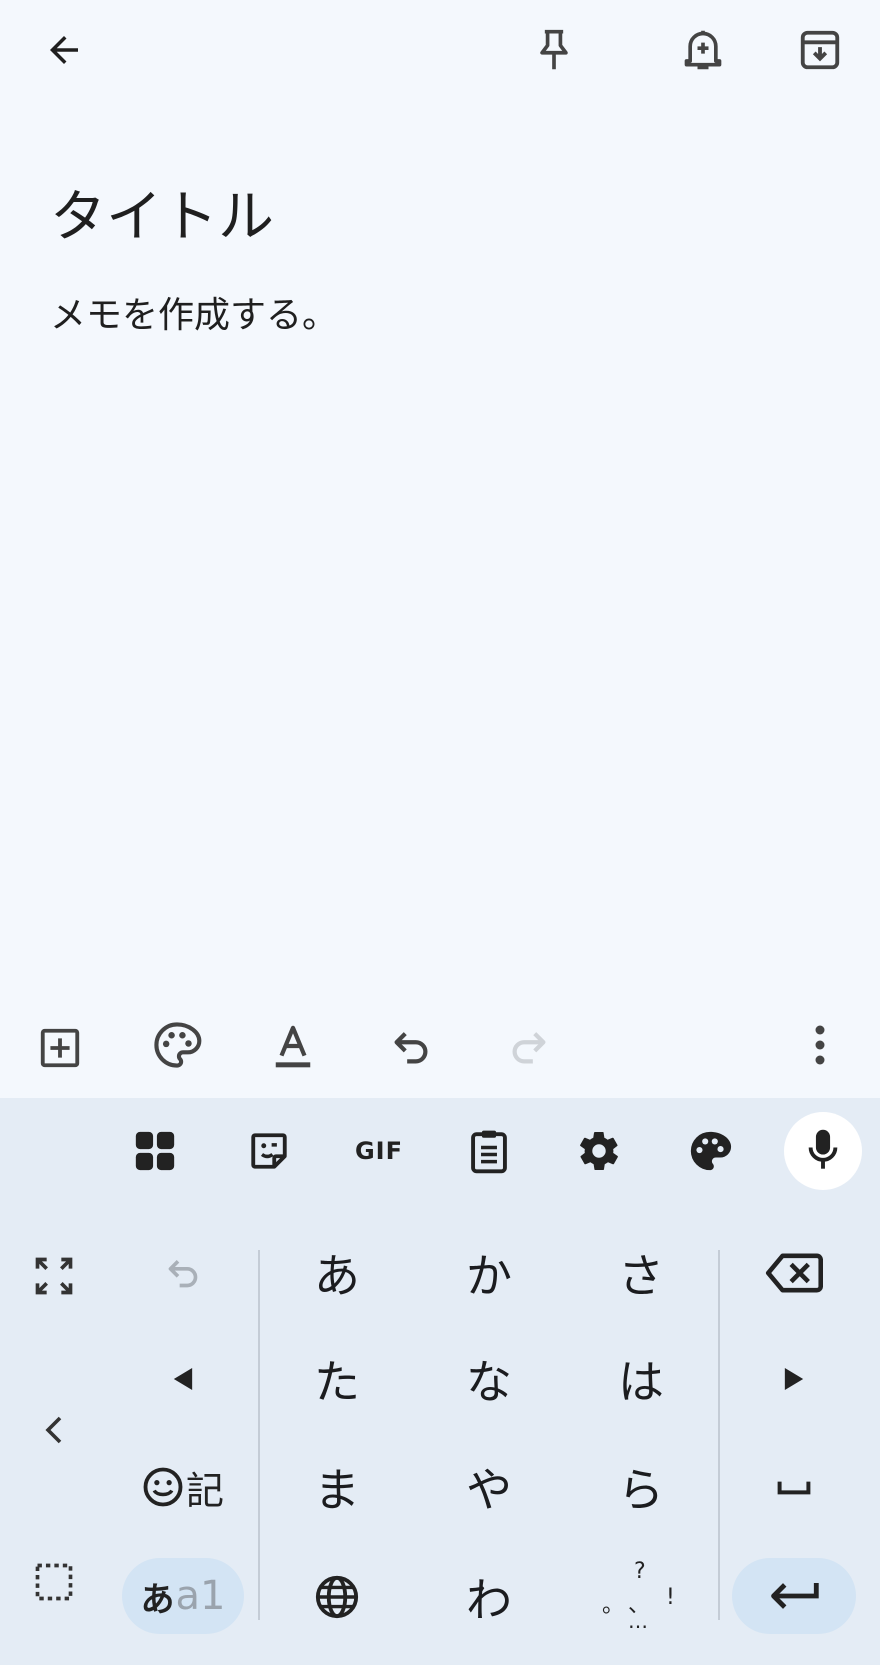 The image size is (880, 1665). I want to click on clipboard-icon, so click(489, 1151).